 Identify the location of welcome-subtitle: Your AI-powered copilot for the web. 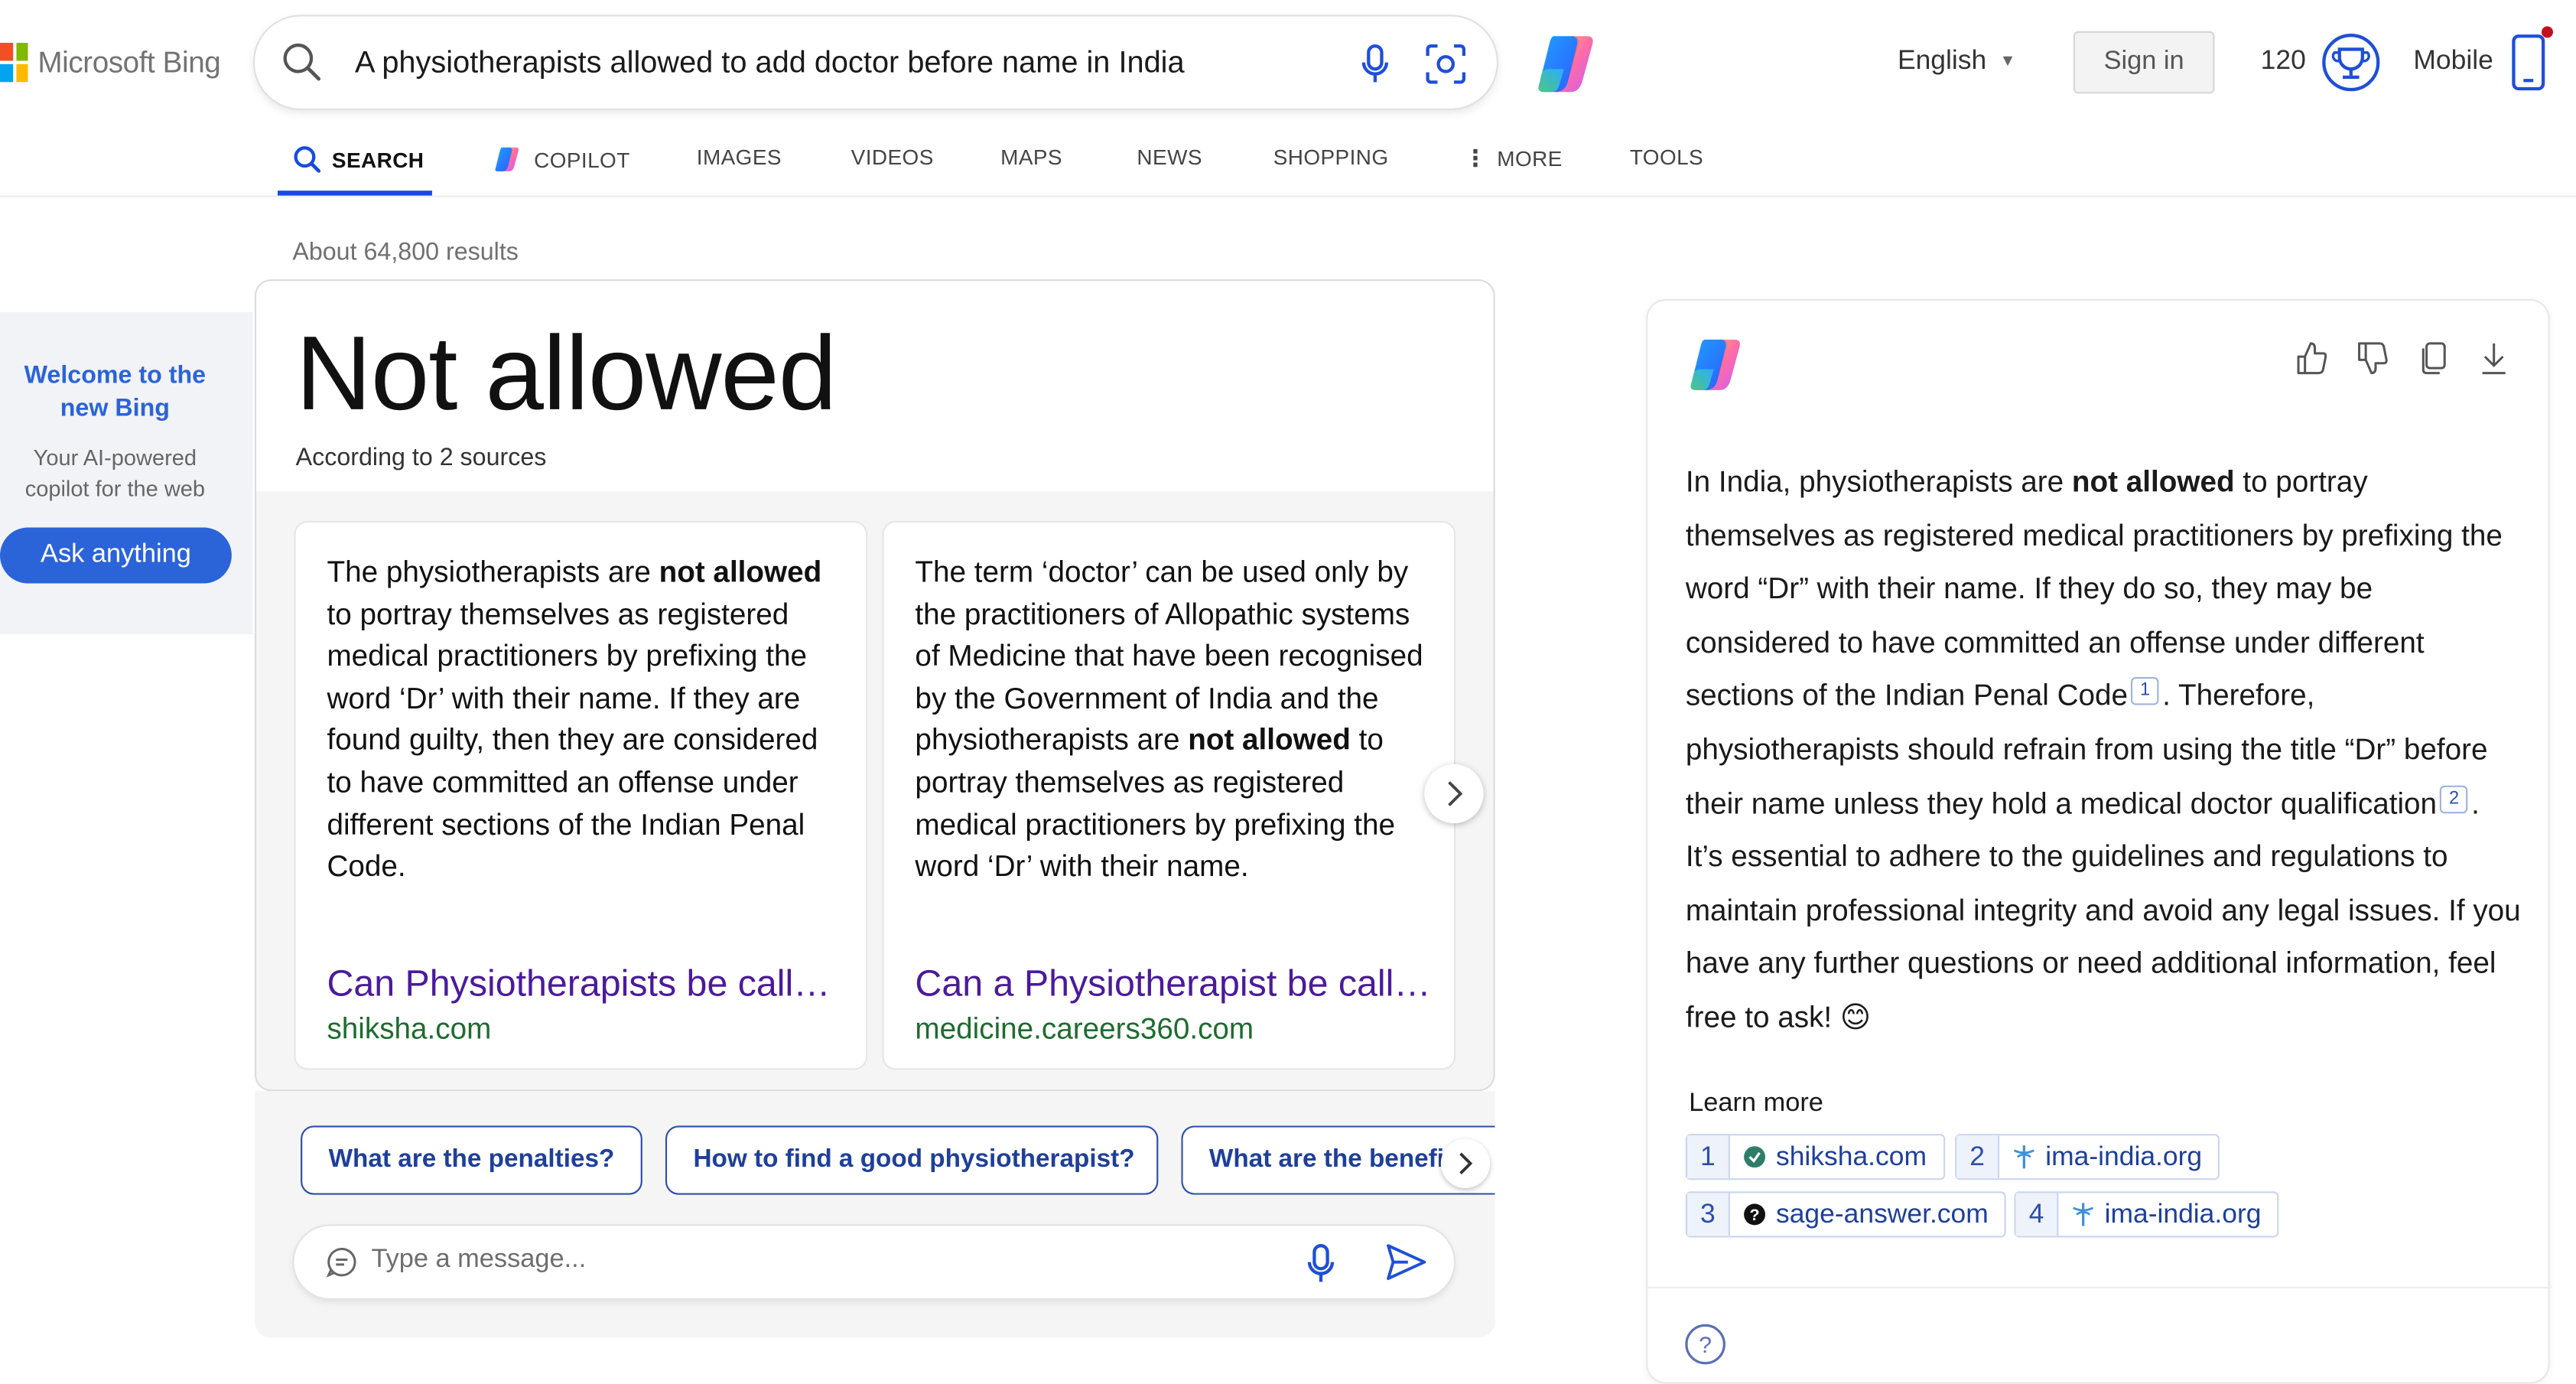
(115, 473).